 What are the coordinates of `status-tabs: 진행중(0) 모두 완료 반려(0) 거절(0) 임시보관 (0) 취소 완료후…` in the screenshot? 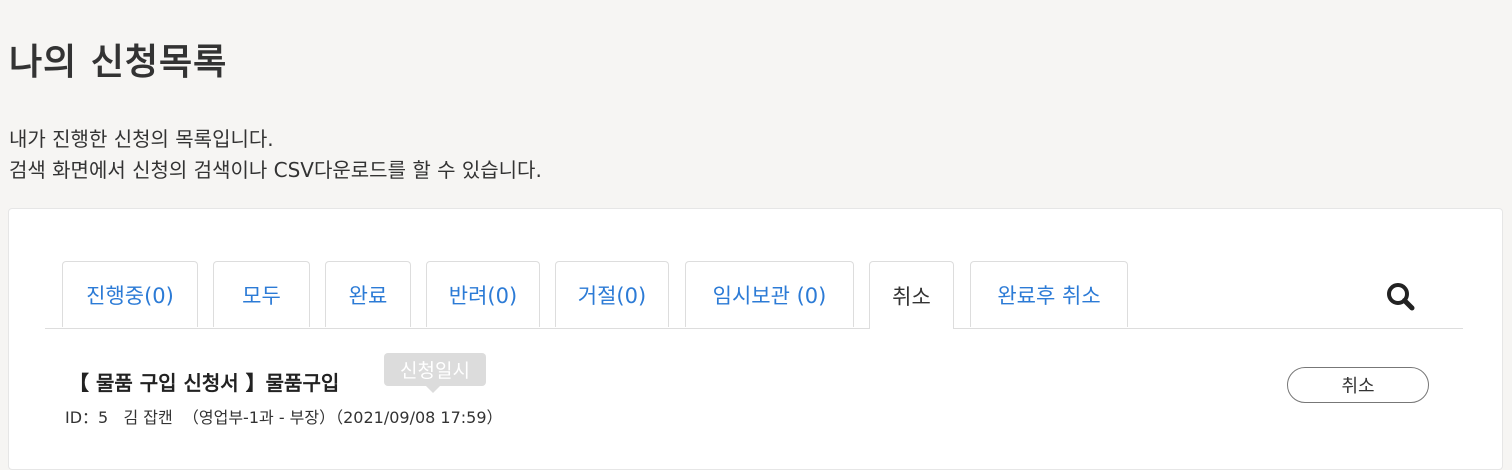 It's located at (754, 295).